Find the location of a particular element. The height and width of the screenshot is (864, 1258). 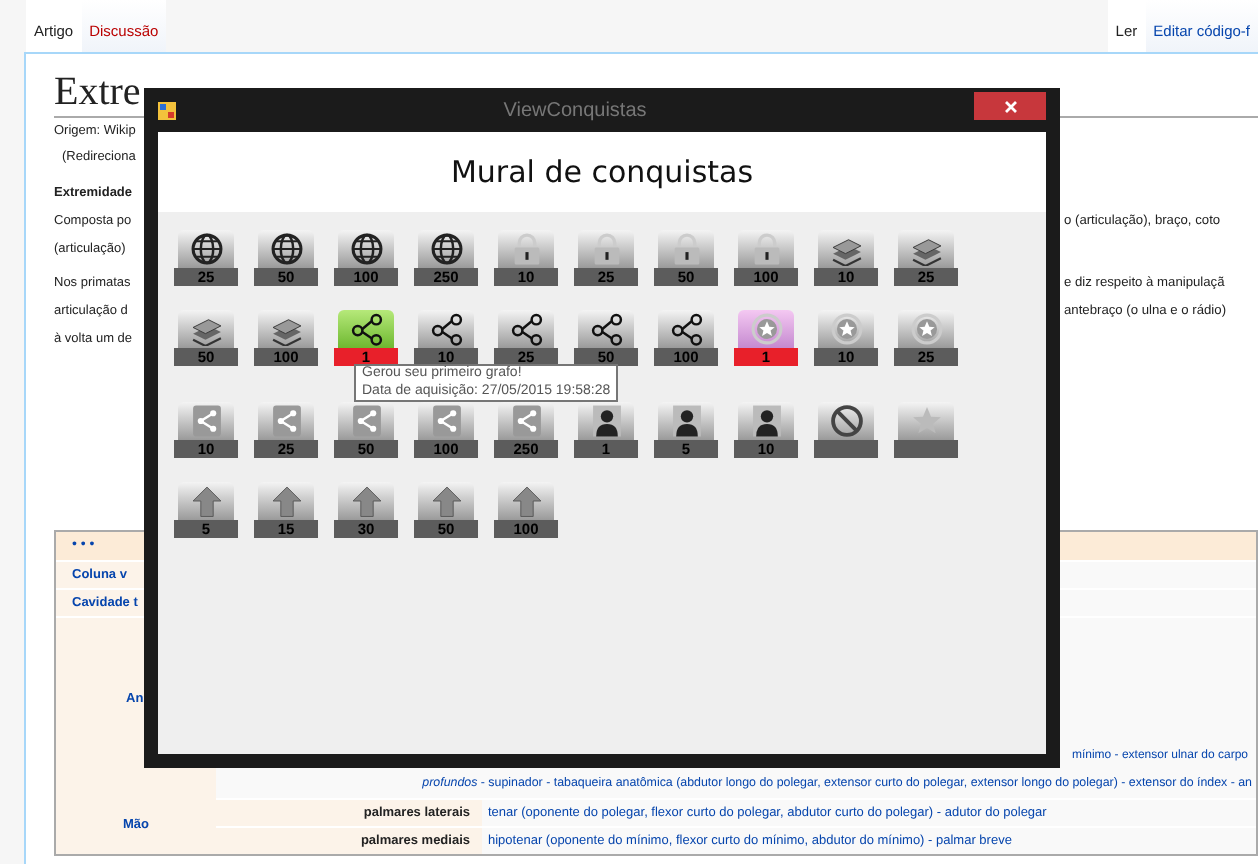

star-icon is located at coordinates (926, 421).